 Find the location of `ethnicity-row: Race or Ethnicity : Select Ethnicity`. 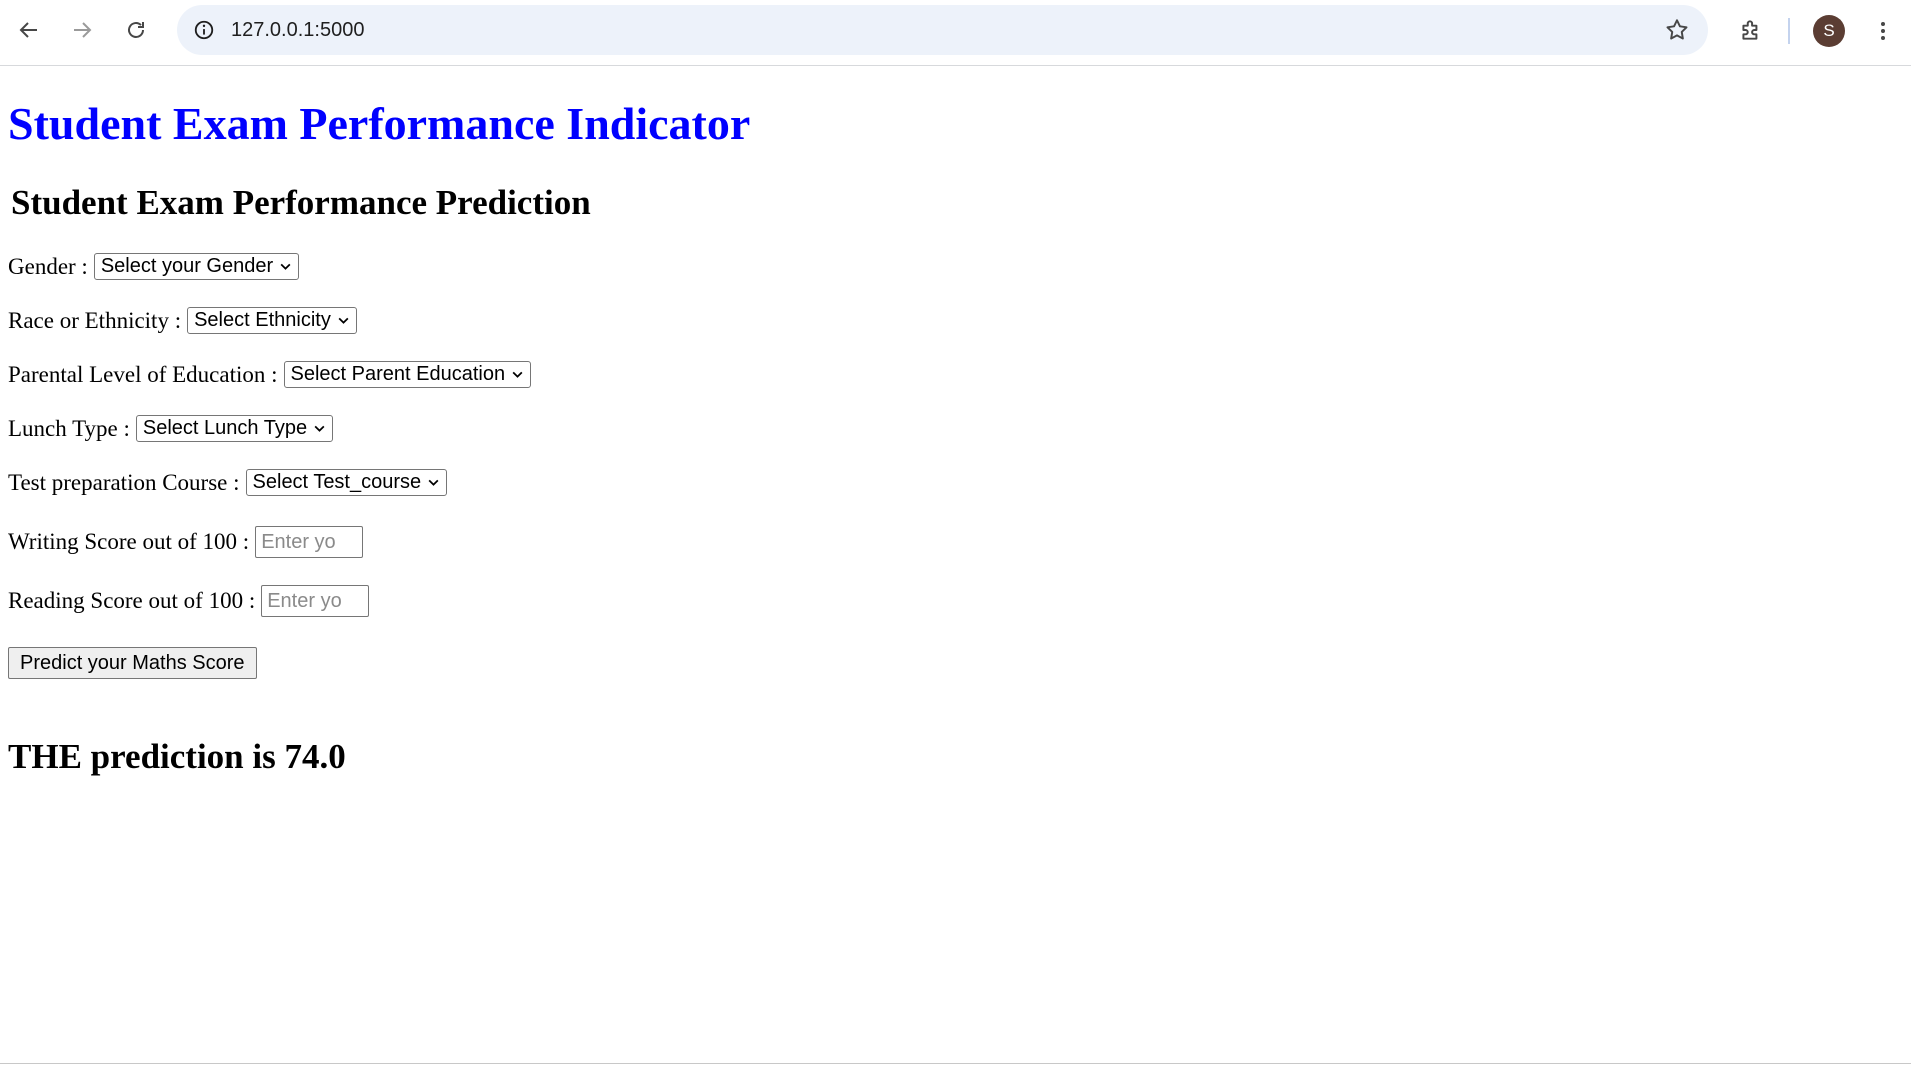

ethnicity-row: Race or Ethnicity : Select Ethnicity is located at coordinates (182, 320).